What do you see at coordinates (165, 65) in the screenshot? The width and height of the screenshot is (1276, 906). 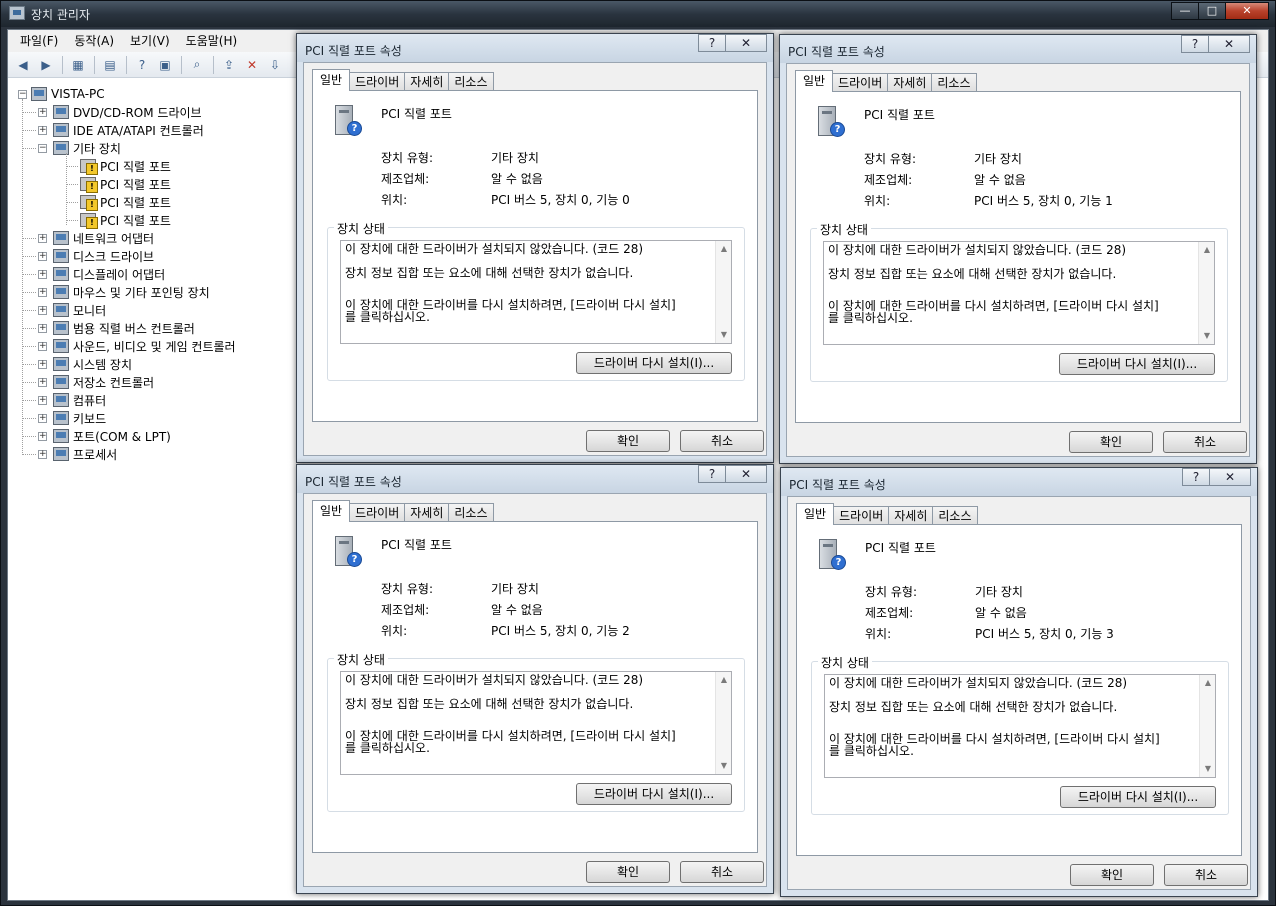 I see `console-icon: ▣` at bounding box center [165, 65].